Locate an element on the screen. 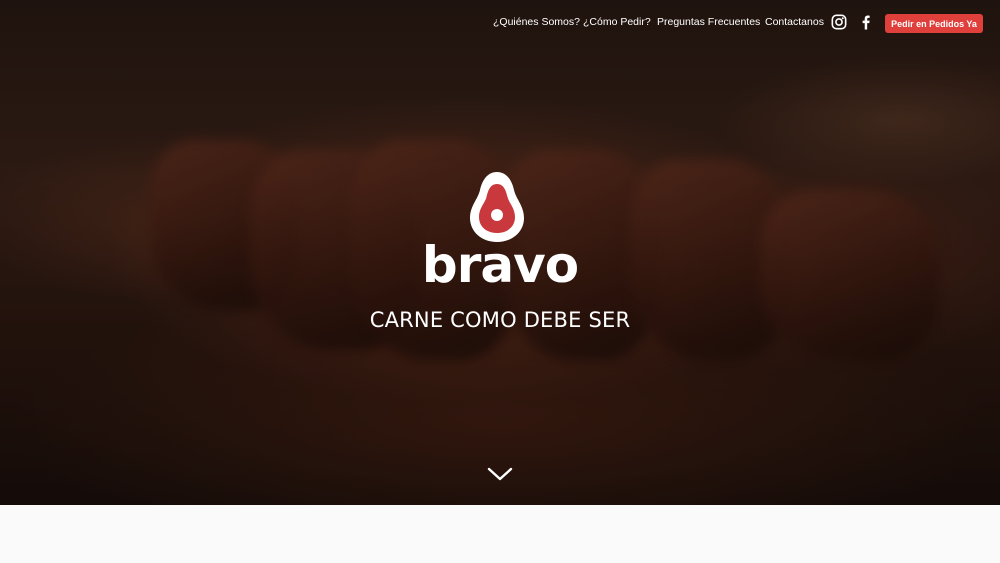 Image resolution: width=1000 pixels, height=563 pixels. order-pedidos-ya-button: Pedir en Pedidos Ya is located at coordinates (934, 23).